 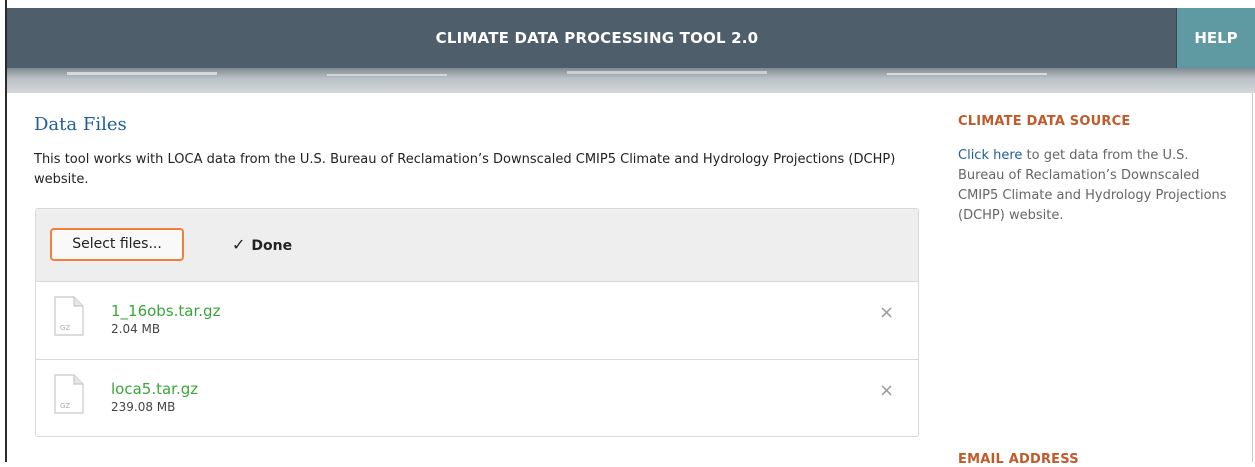 I want to click on file-name: loca5.tar.gz, so click(x=155, y=389).